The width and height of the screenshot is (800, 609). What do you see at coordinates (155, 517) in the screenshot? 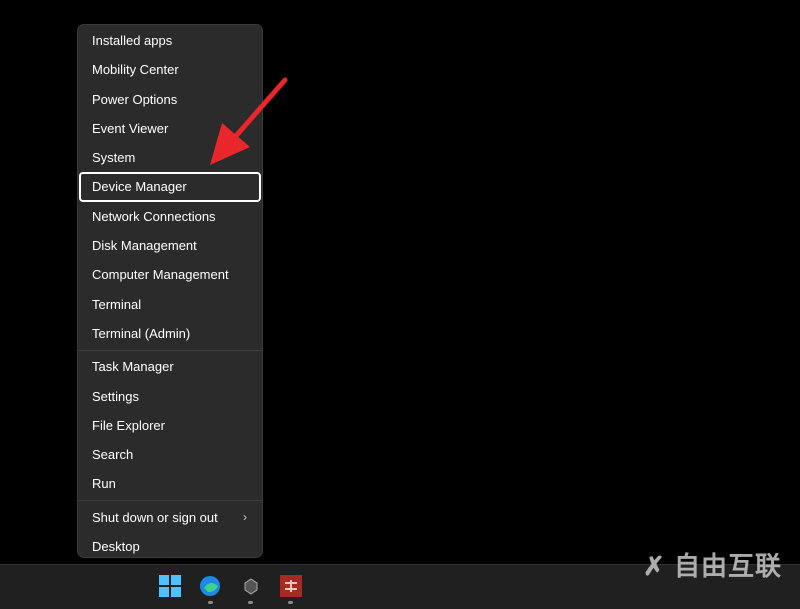
I see `menu-item-label: Shut down or sign out` at bounding box center [155, 517].